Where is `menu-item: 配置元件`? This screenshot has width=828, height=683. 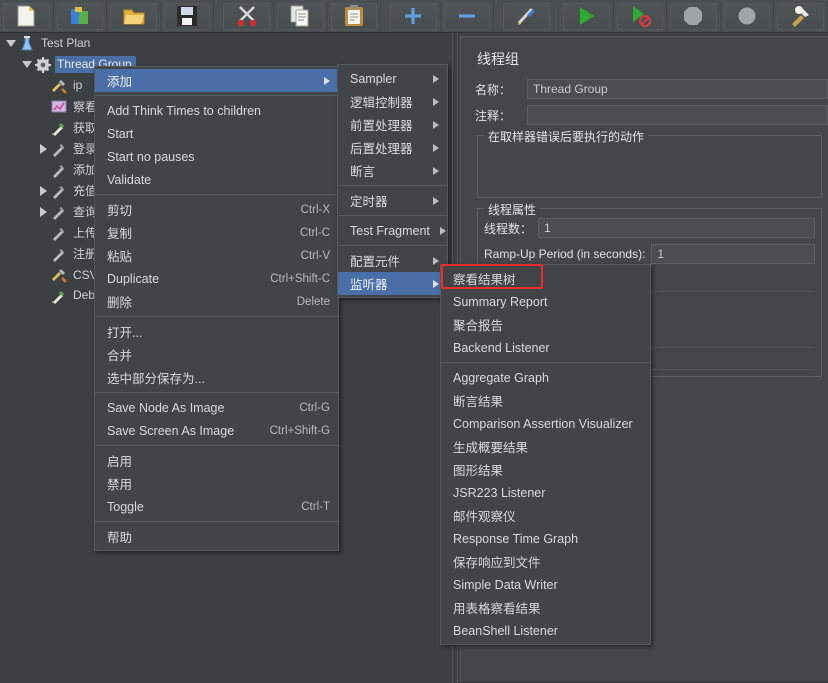
menu-item: 配置元件 is located at coordinates (392, 260).